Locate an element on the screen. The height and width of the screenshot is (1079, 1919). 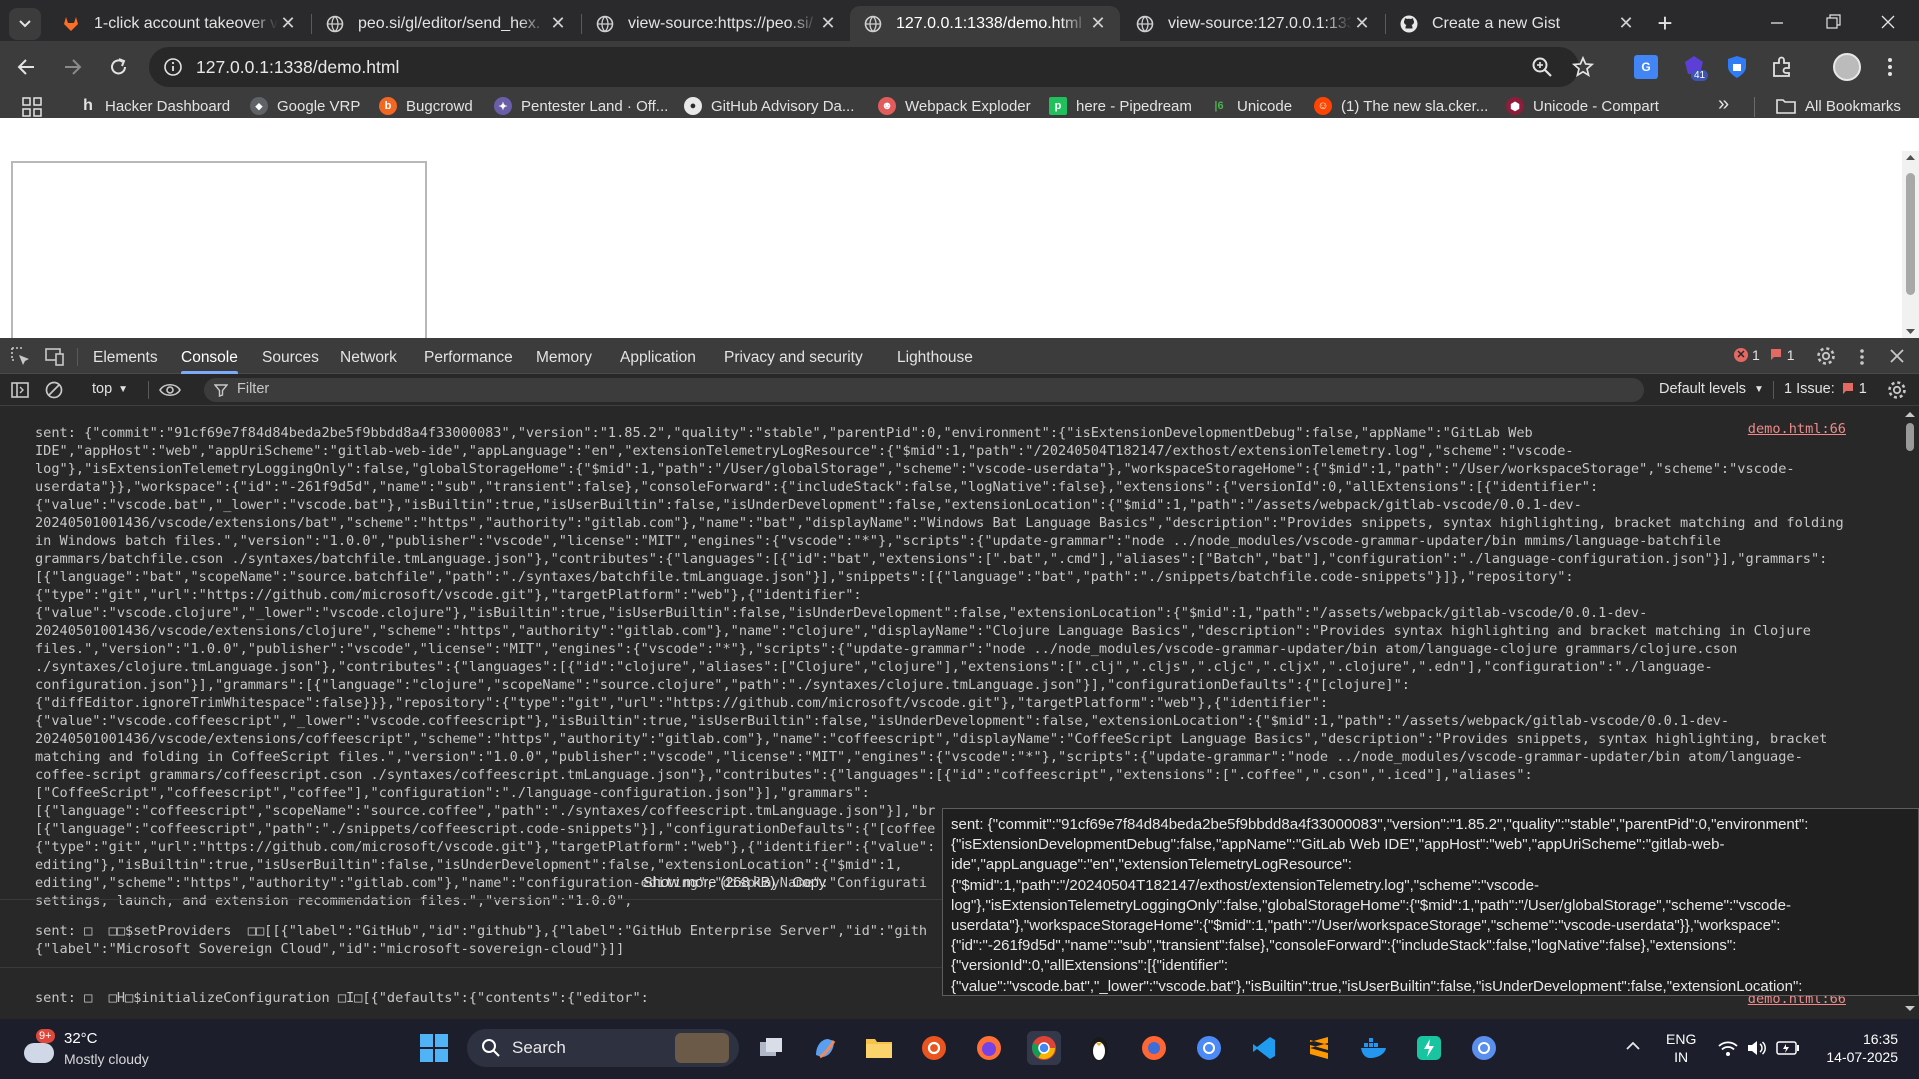
bookmark-bugcrowd: b Bugcrowd is located at coordinates (426, 106).